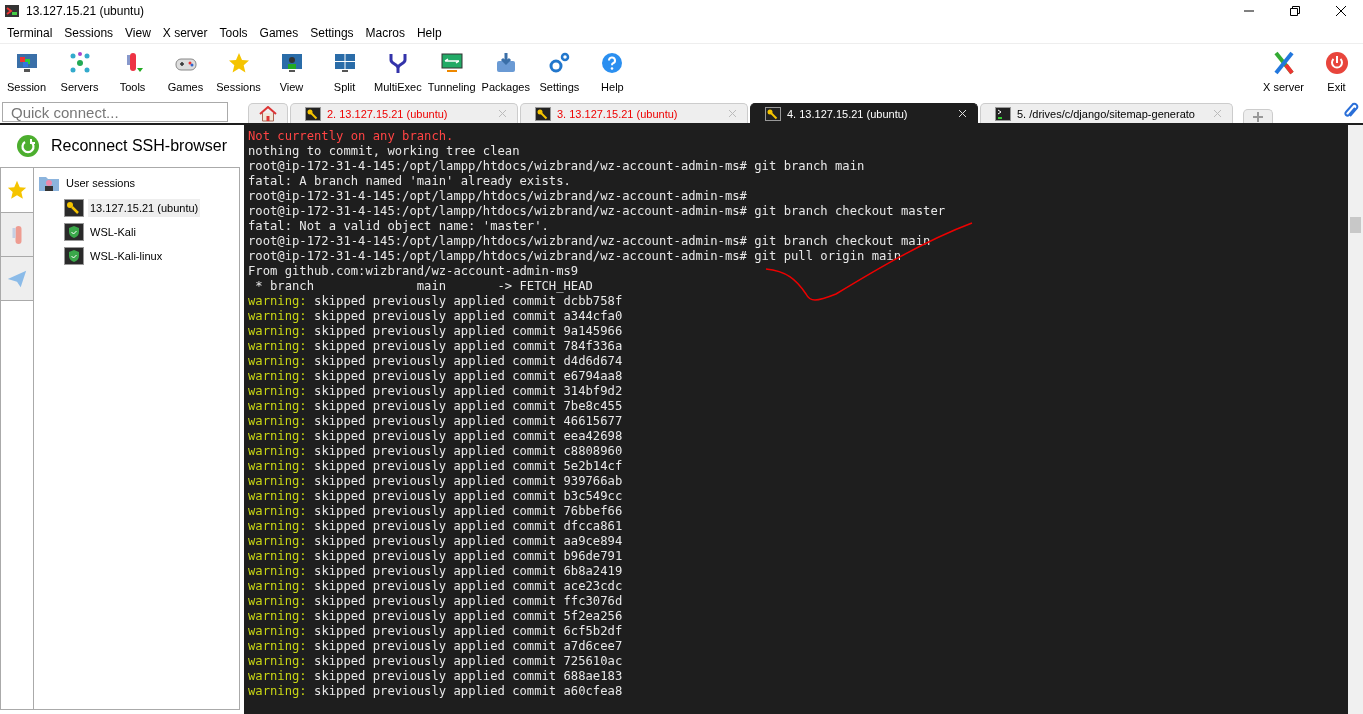  Describe the element at coordinates (436, 541) in the screenshot. I see `terminal-line: warning: skipped previously applied commit aa9ce894` at that location.